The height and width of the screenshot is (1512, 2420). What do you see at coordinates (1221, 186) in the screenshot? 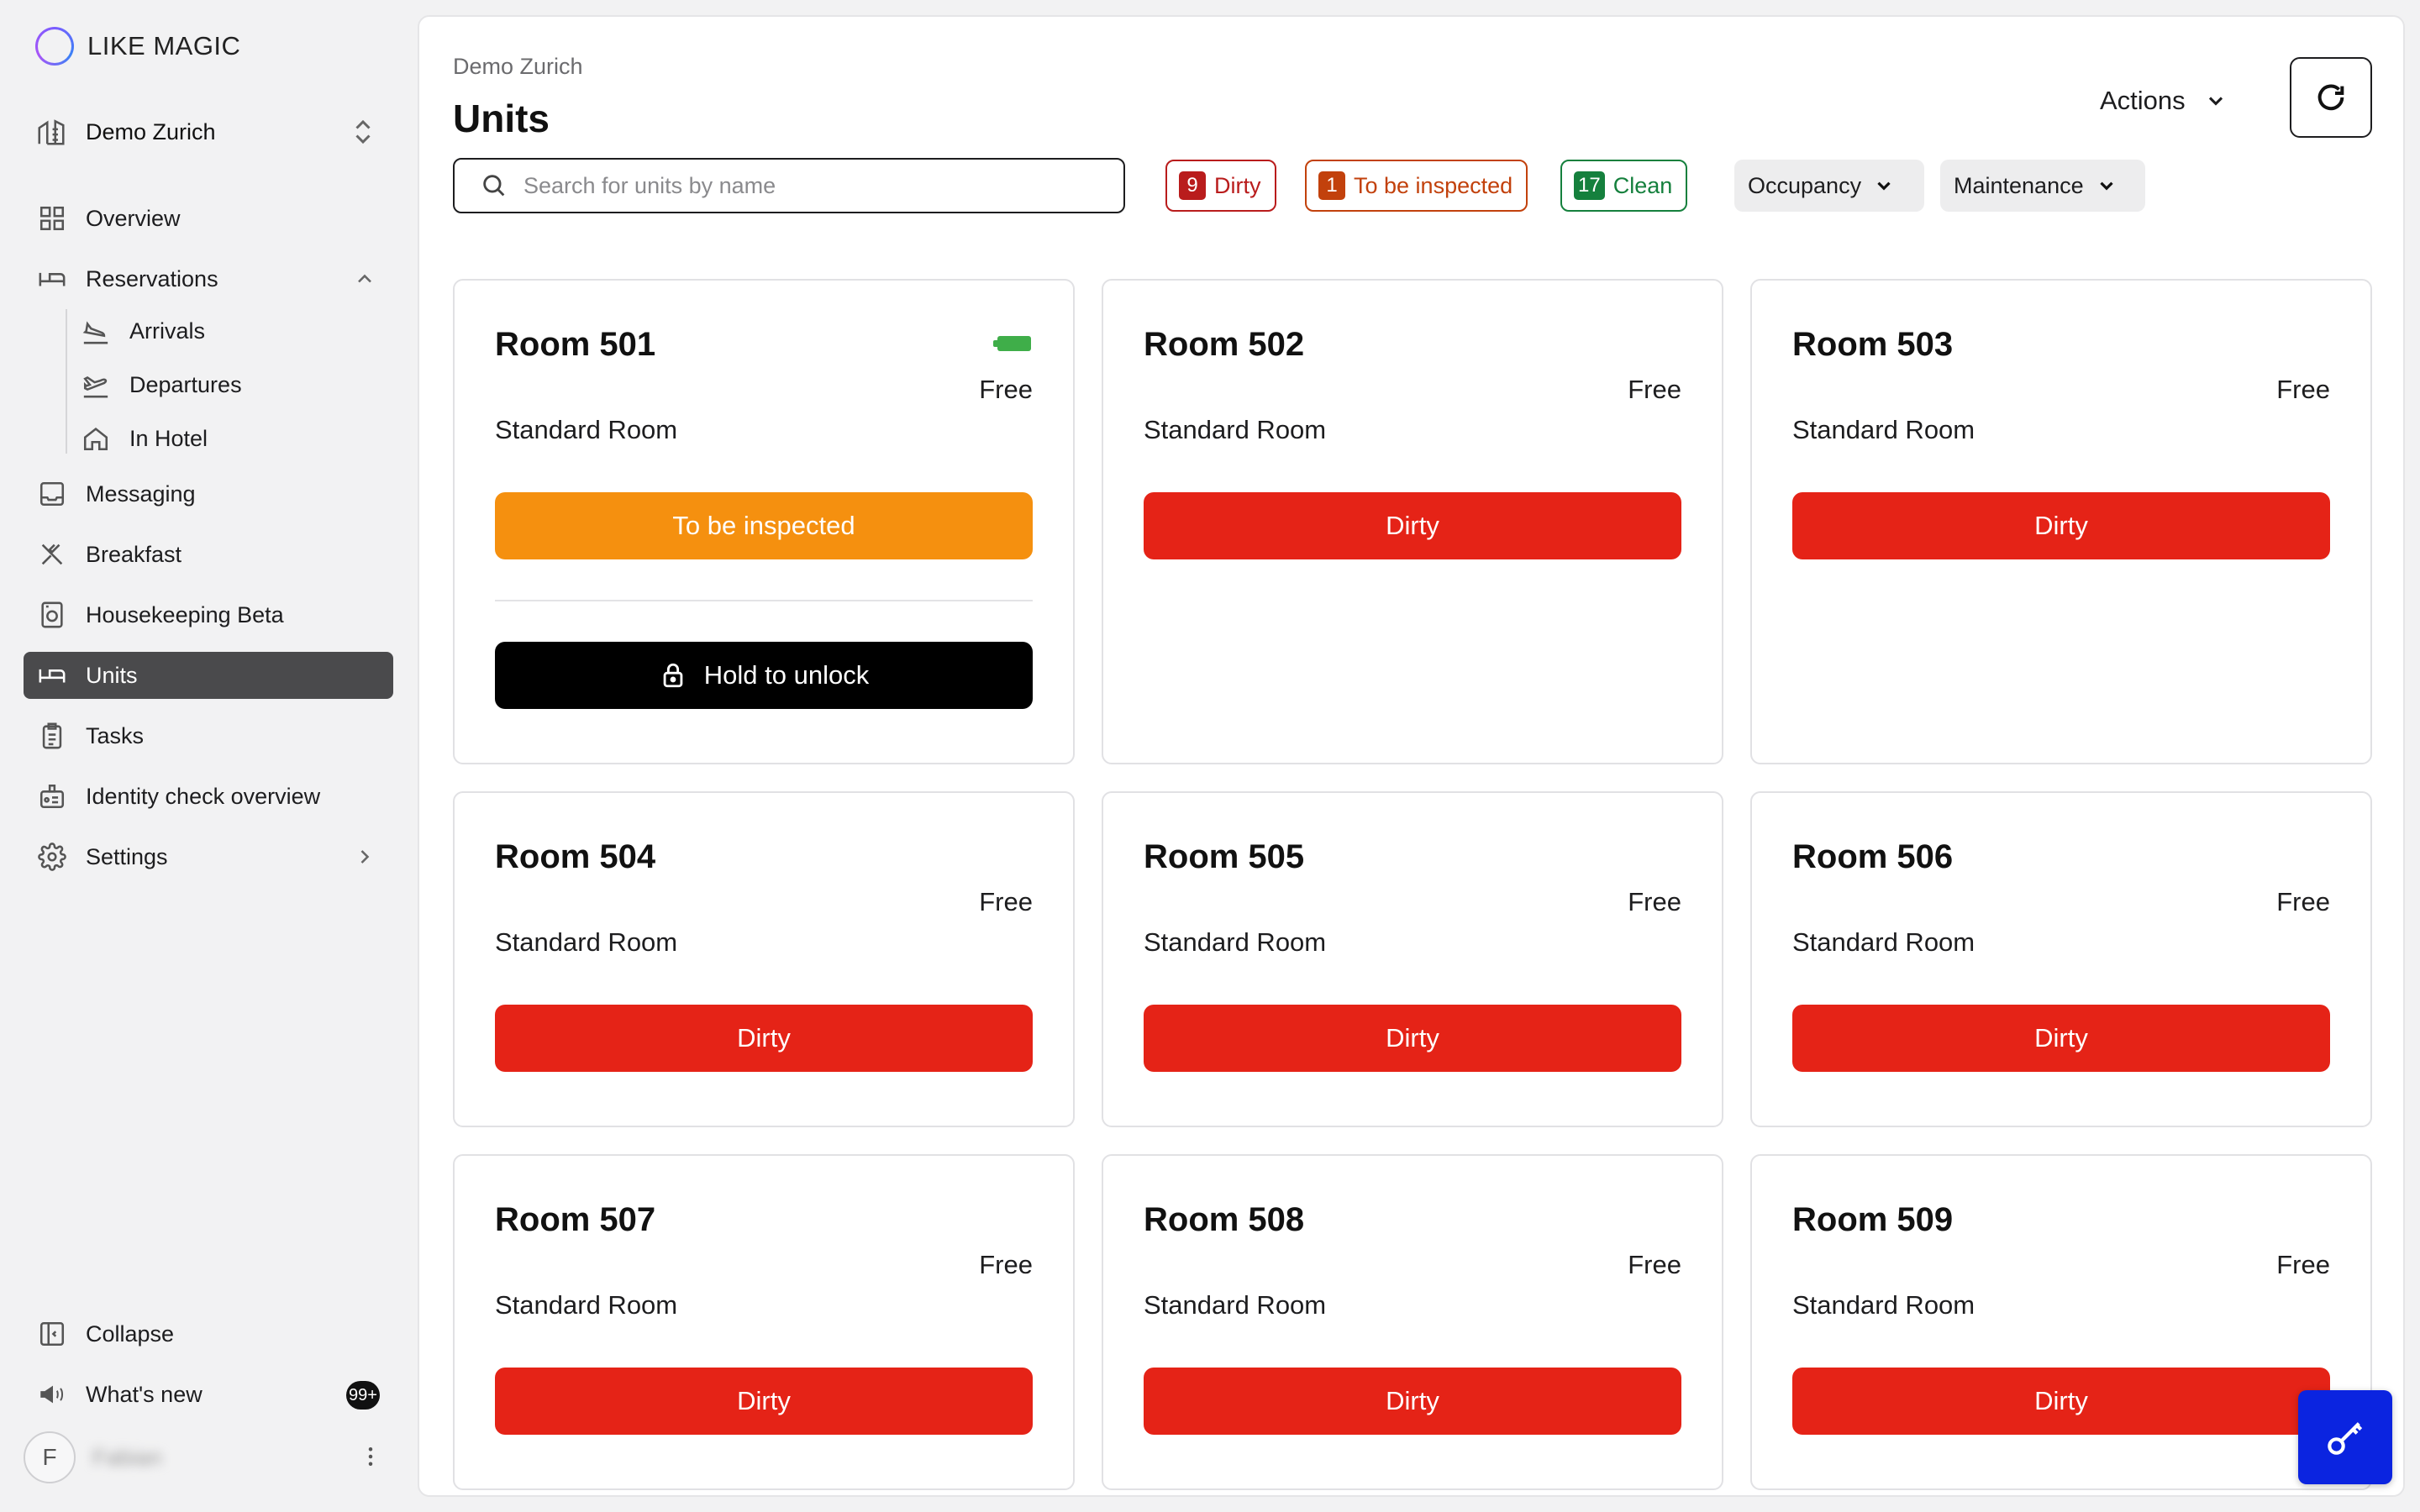
I see `filter-chip-dirty: 9 Dirty` at bounding box center [1221, 186].